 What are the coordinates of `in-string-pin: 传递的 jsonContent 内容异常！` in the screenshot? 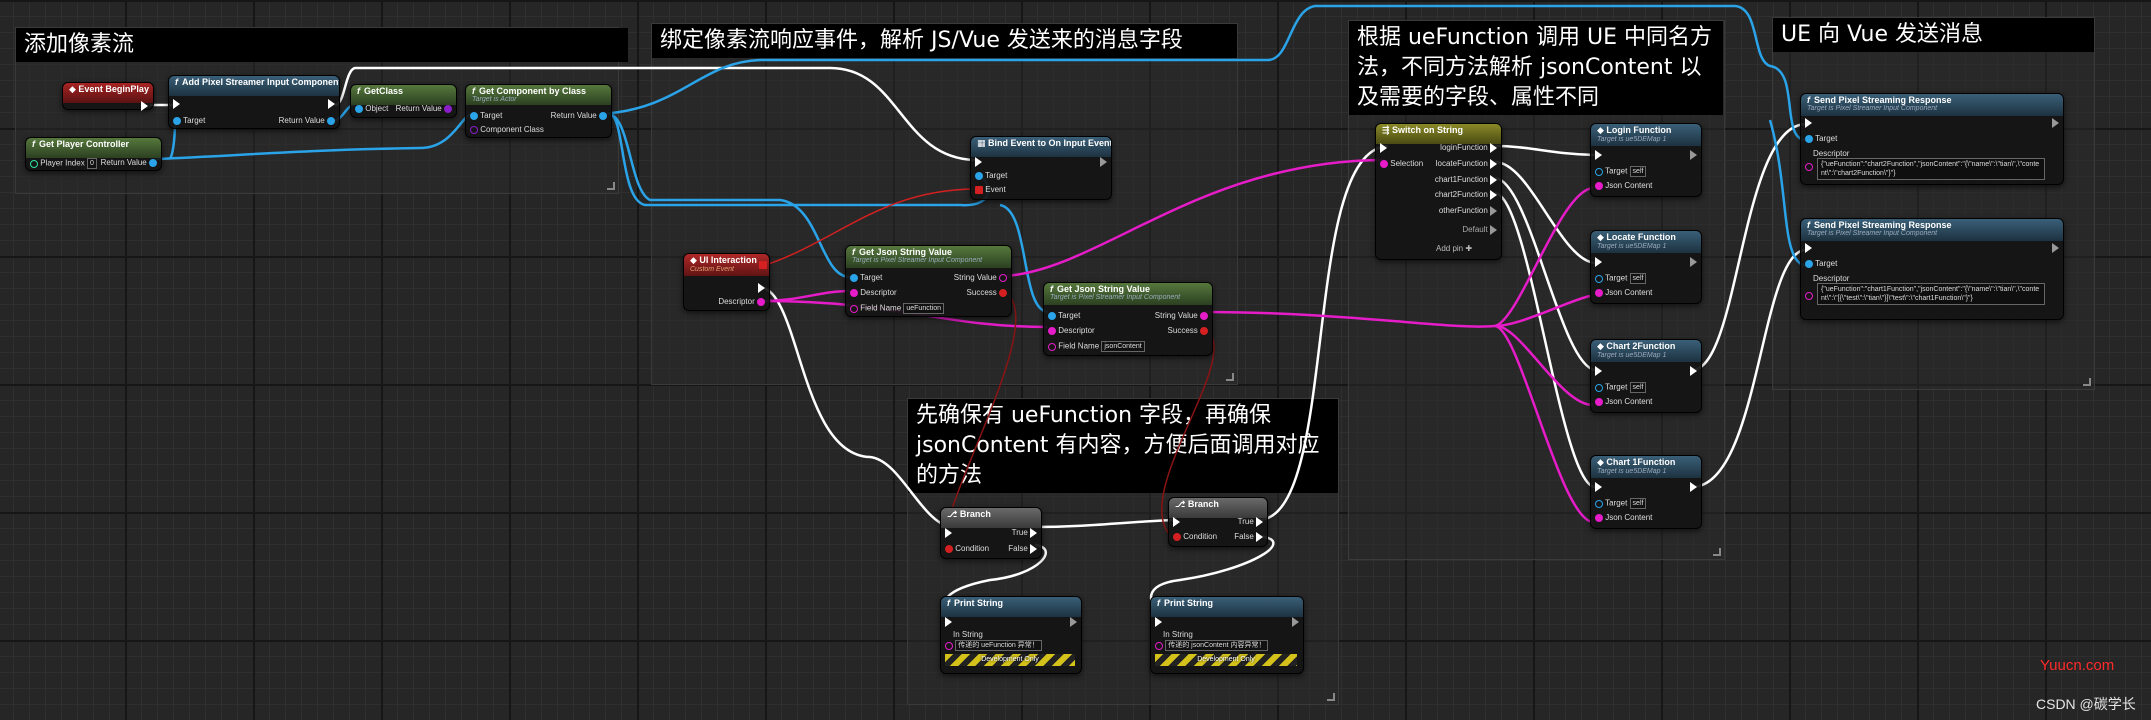 It's located at (1212, 645).